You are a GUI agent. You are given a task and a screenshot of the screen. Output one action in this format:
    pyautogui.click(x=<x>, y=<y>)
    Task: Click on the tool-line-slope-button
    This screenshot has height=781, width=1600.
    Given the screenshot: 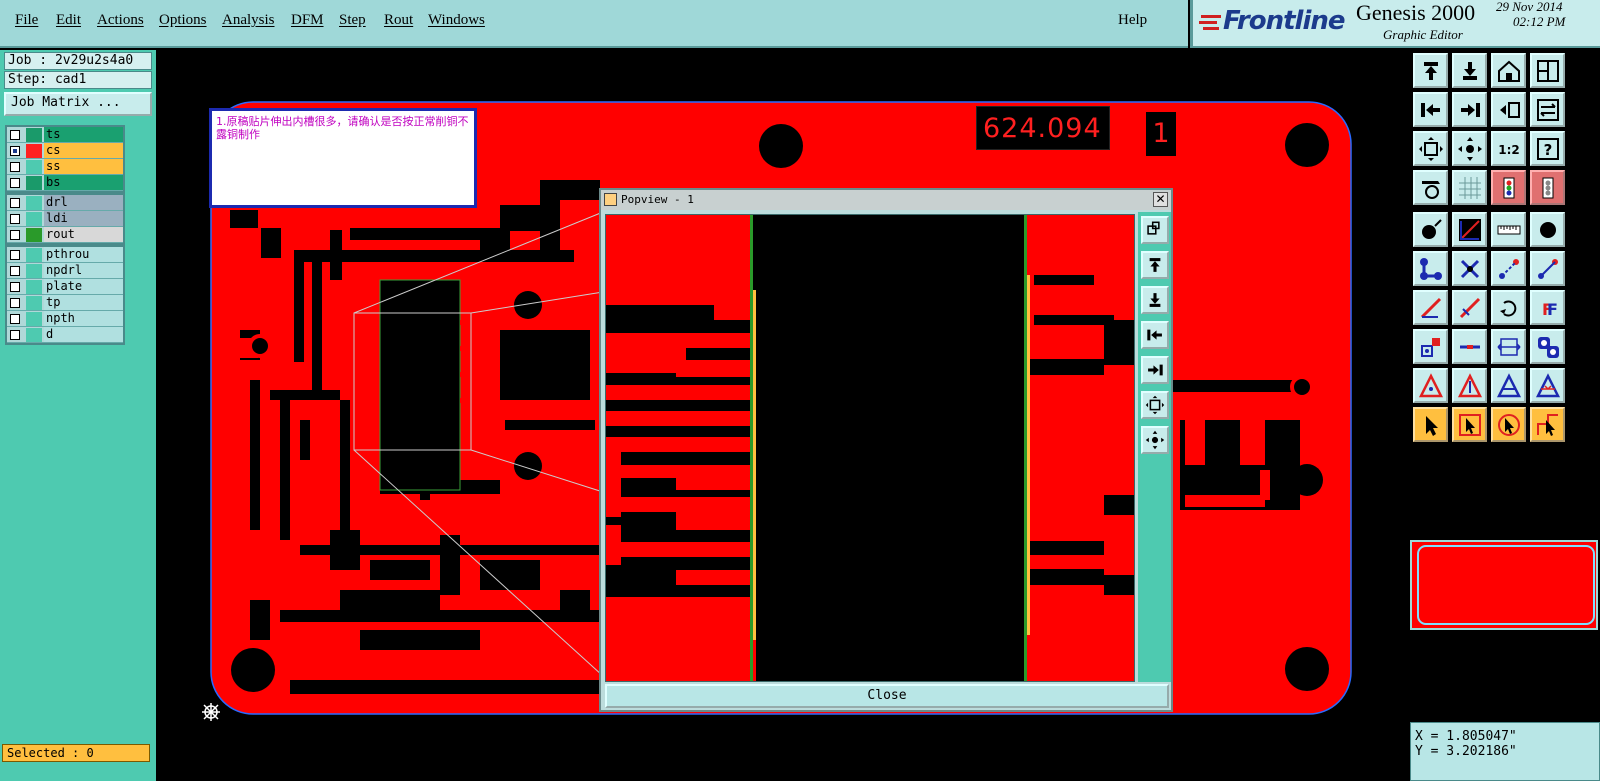 What is the action you would take?
    pyautogui.click(x=1430, y=307)
    